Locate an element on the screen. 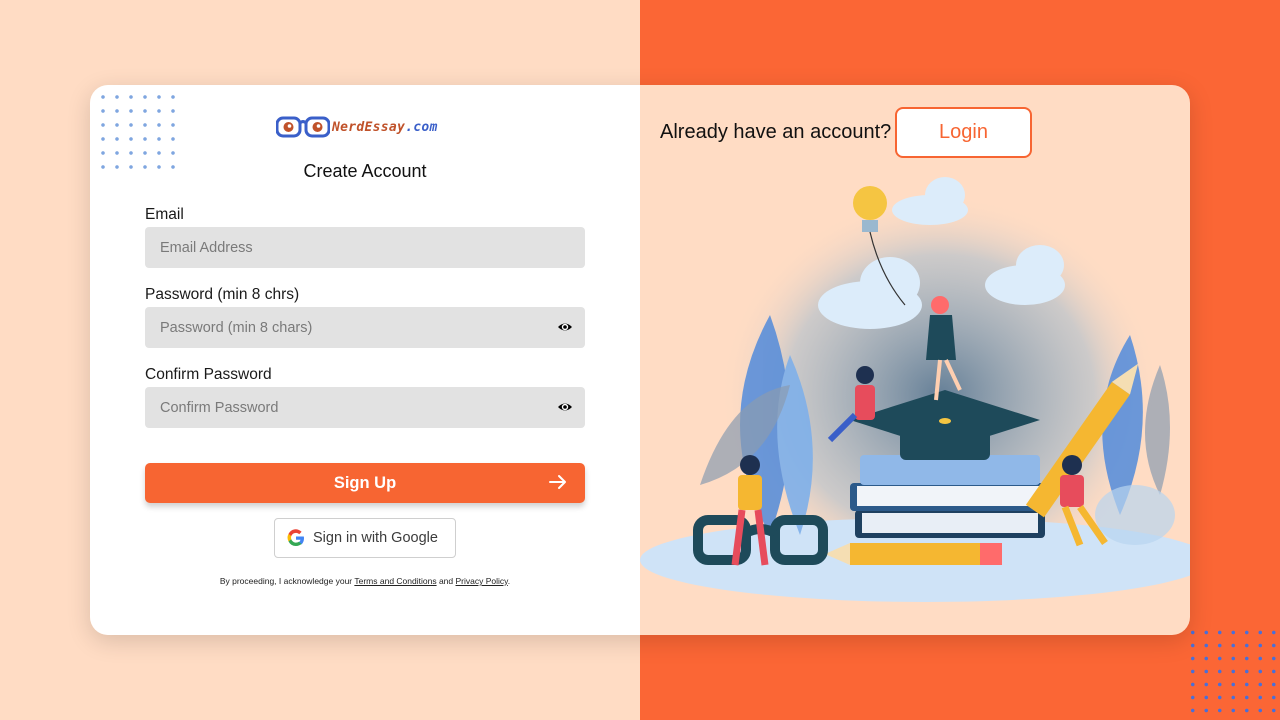 This screenshot has height=720, width=1280. confirm-password-field is located at coordinates (350, 407).